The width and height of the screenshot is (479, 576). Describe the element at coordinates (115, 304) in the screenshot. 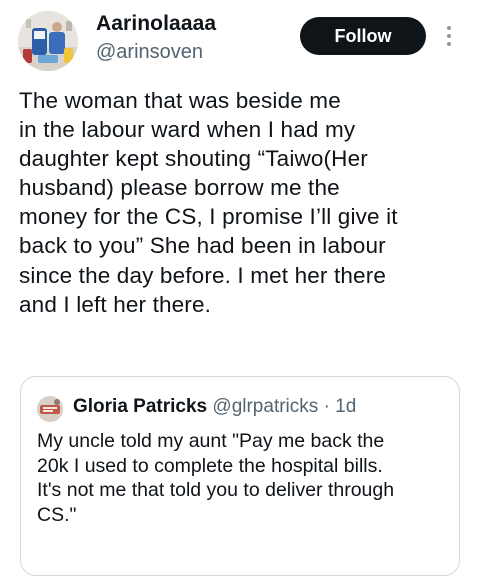

I see `tweet-text-line: and I left her there.` at that location.